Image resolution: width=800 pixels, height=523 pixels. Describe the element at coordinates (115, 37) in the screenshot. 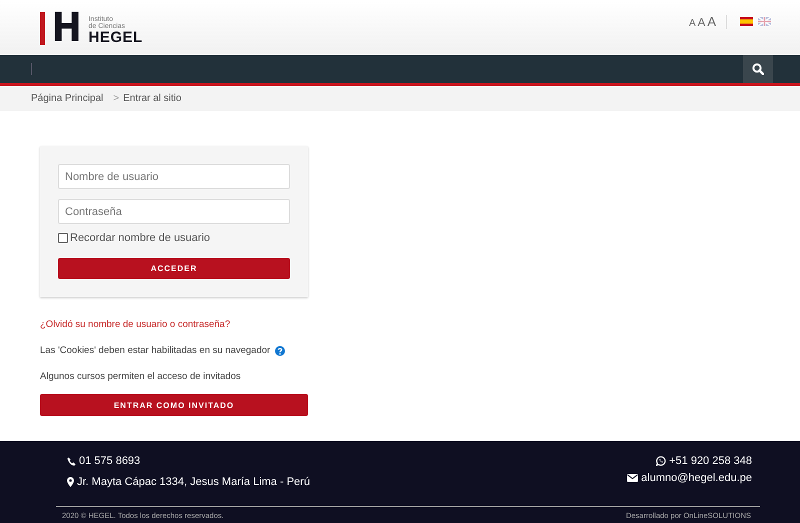

I see `logo-name: HEGEL` at that location.